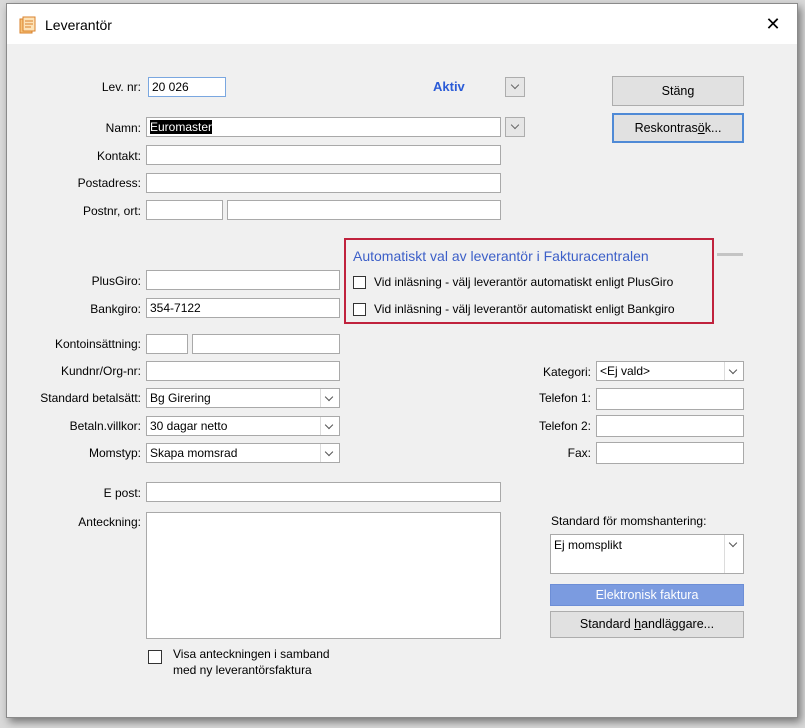  Describe the element at coordinates (323, 492) in the screenshot. I see `epost-input` at that location.